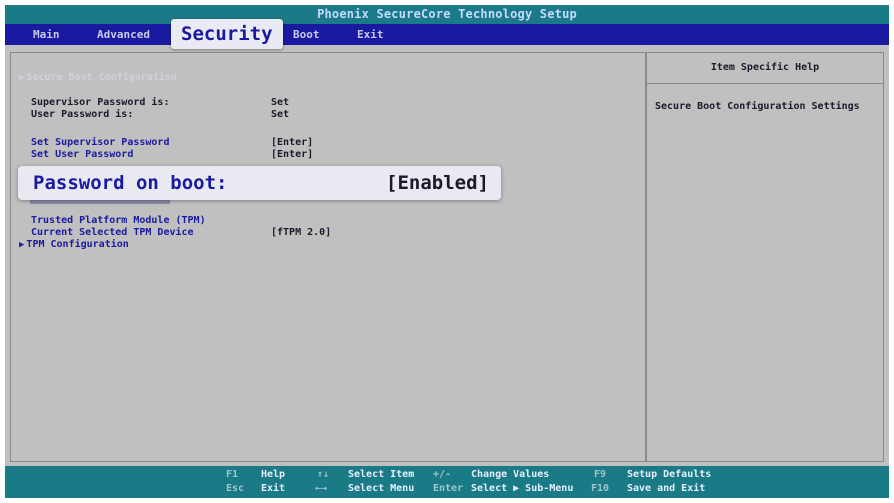 Image resolution: width=894 pixels, height=503 pixels. I want to click on user-status-label: User Password is:, so click(82, 114).